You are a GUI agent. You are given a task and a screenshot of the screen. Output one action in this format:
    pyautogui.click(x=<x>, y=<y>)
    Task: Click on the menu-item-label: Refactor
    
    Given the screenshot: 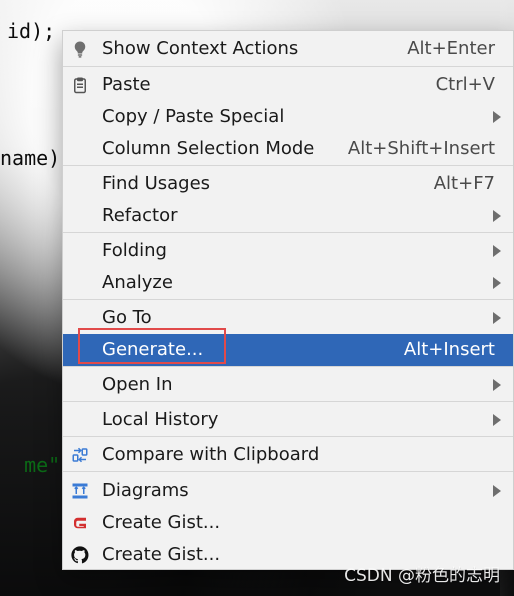 What is the action you would take?
    pyautogui.click(x=140, y=215)
    